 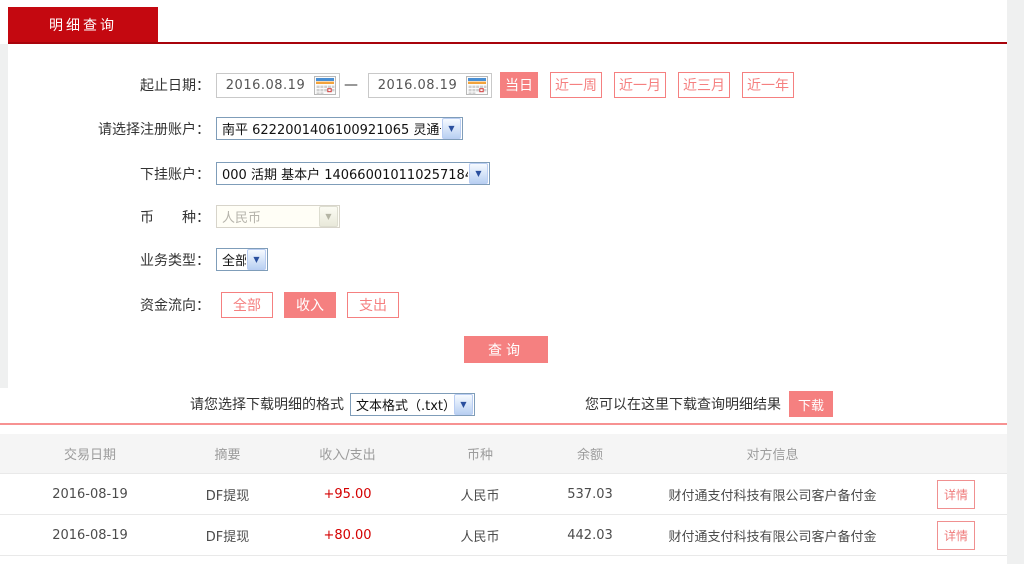 What do you see at coordinates (404, 406) in the screenshot?
I see `download-format-value: 文本格式（.txt）` at bounding box center [404, 406].